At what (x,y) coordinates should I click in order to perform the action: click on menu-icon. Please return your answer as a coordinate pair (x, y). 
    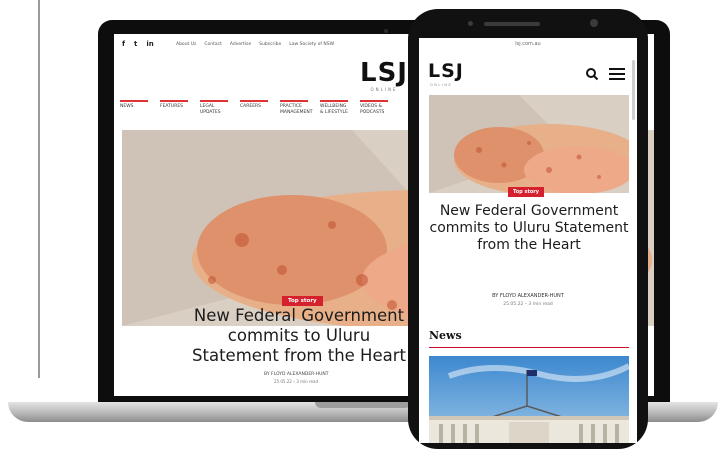
    Looking at the image, I should click on (617, 74).